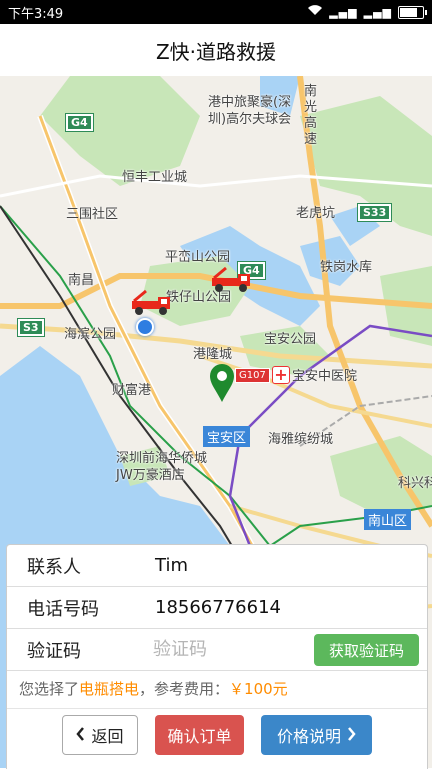 The height and width of the screenshot is (769, 432). Describe the element at coordinates (281, 375) in the screenshot. I see `hospital-icon: +` at that location.